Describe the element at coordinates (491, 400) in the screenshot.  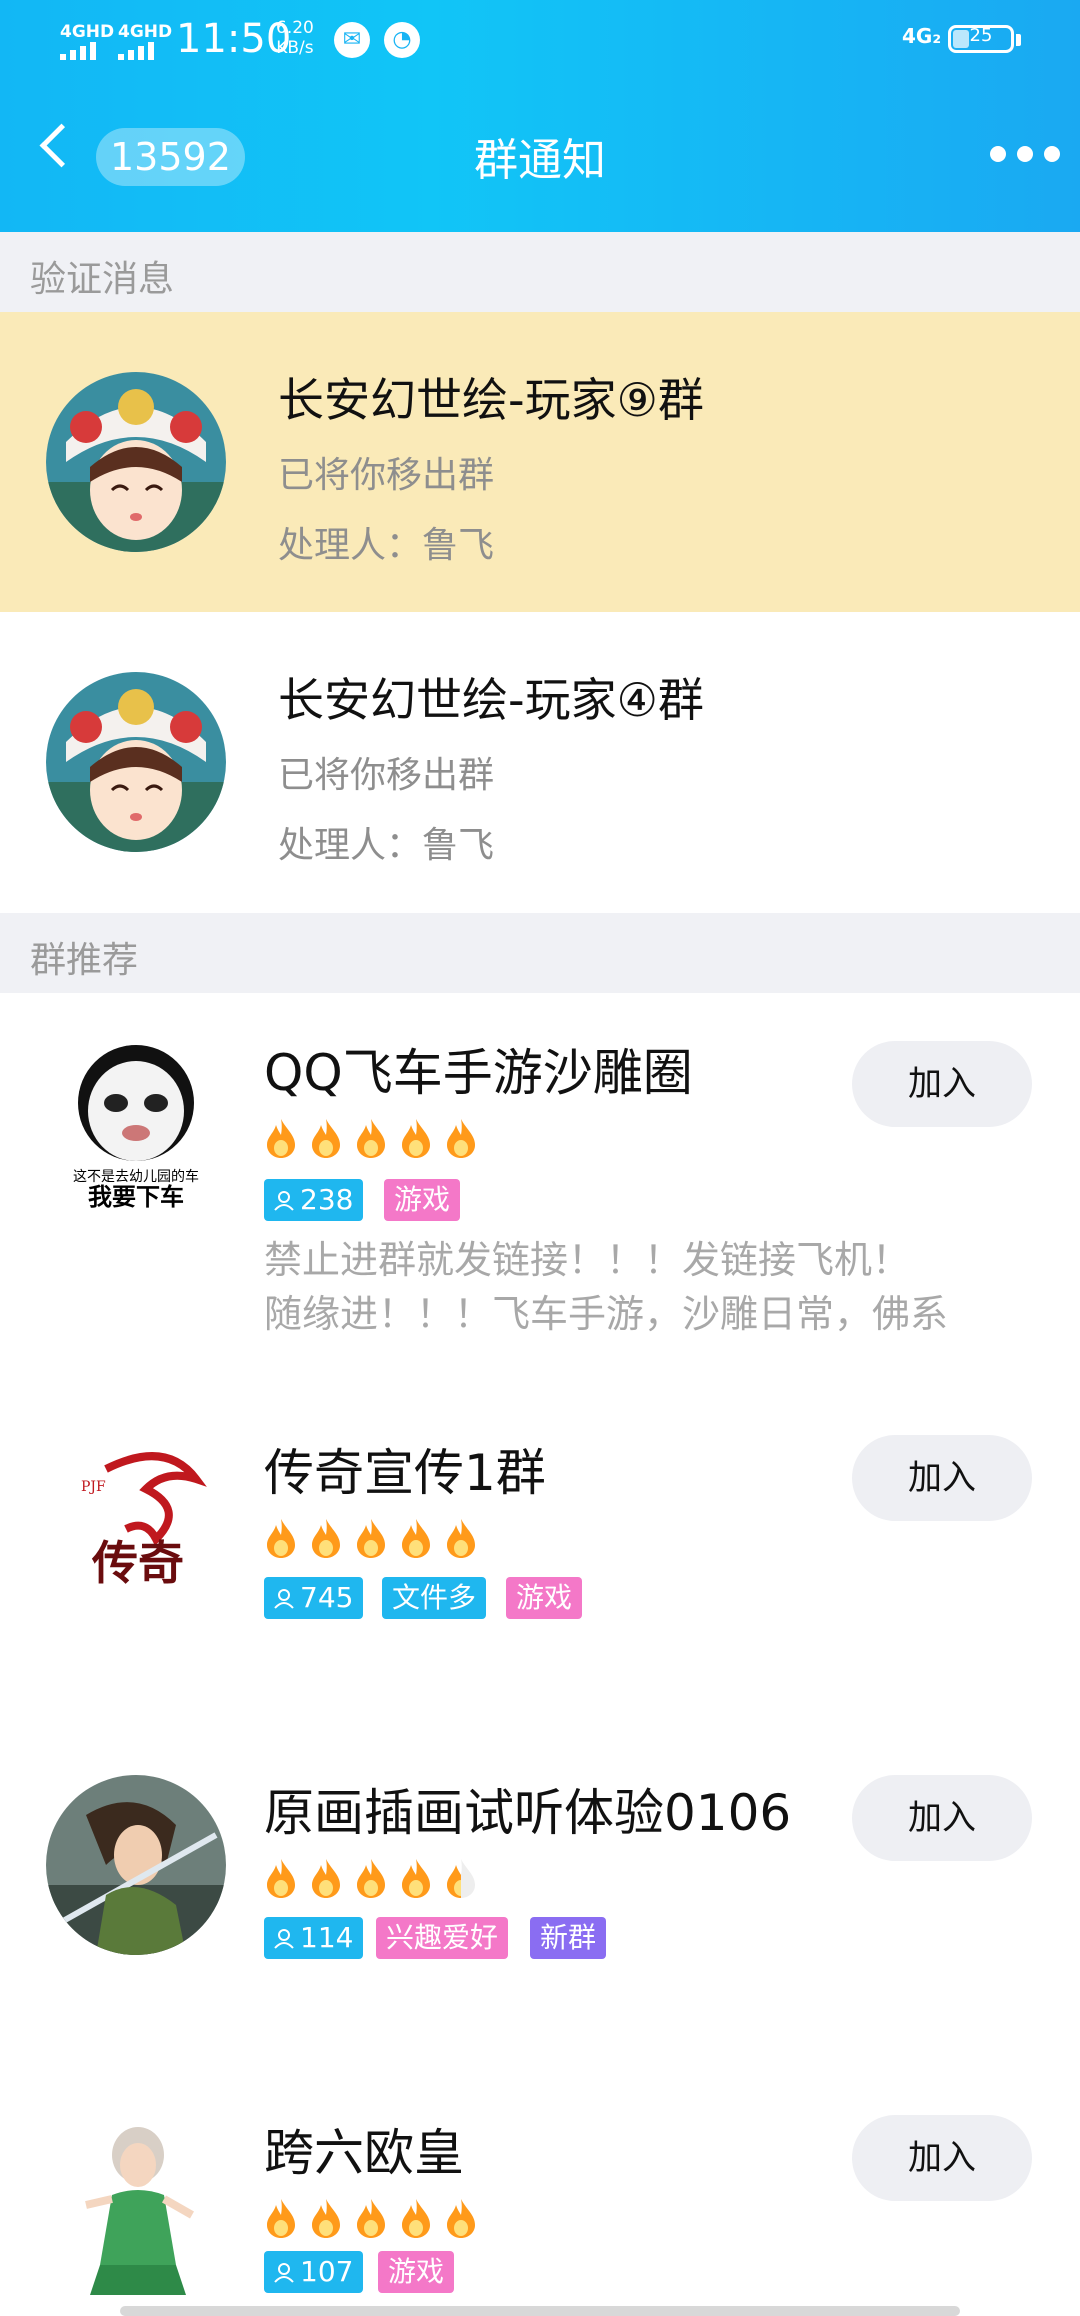
I see `notice-group-name: 长安幻世绘-玩家⑨群` at that location.